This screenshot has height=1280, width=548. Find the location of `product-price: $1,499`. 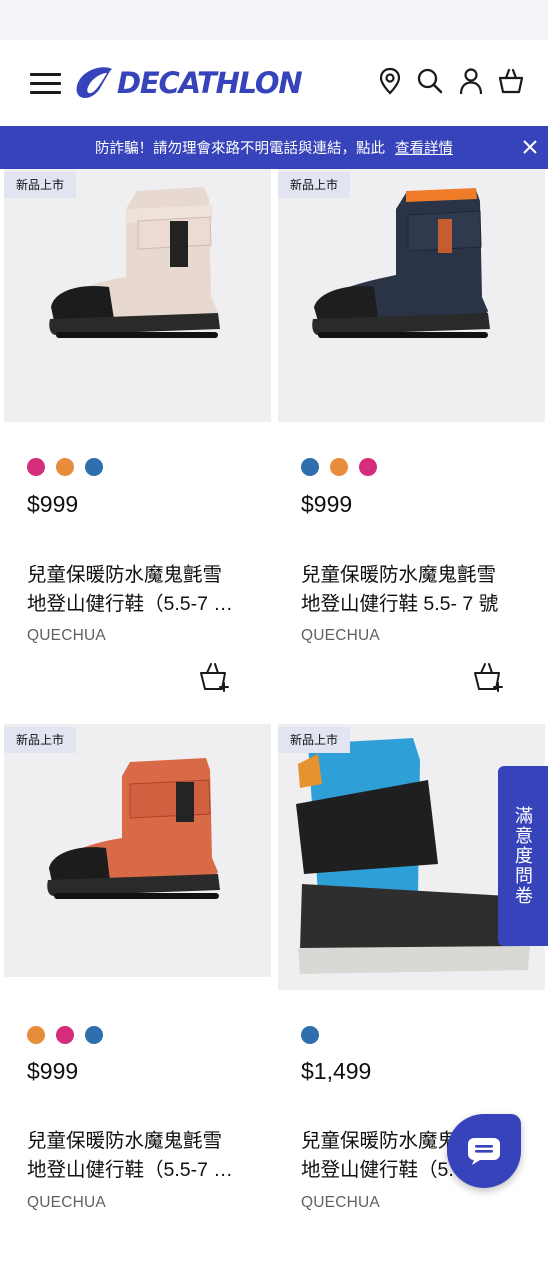

product-price: $1,499 is located at coordinates (336, 1071).